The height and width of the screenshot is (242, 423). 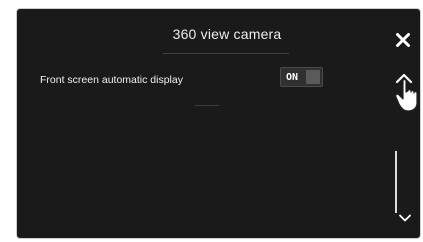 I want to click on close-button, so click(x=403, y=40).